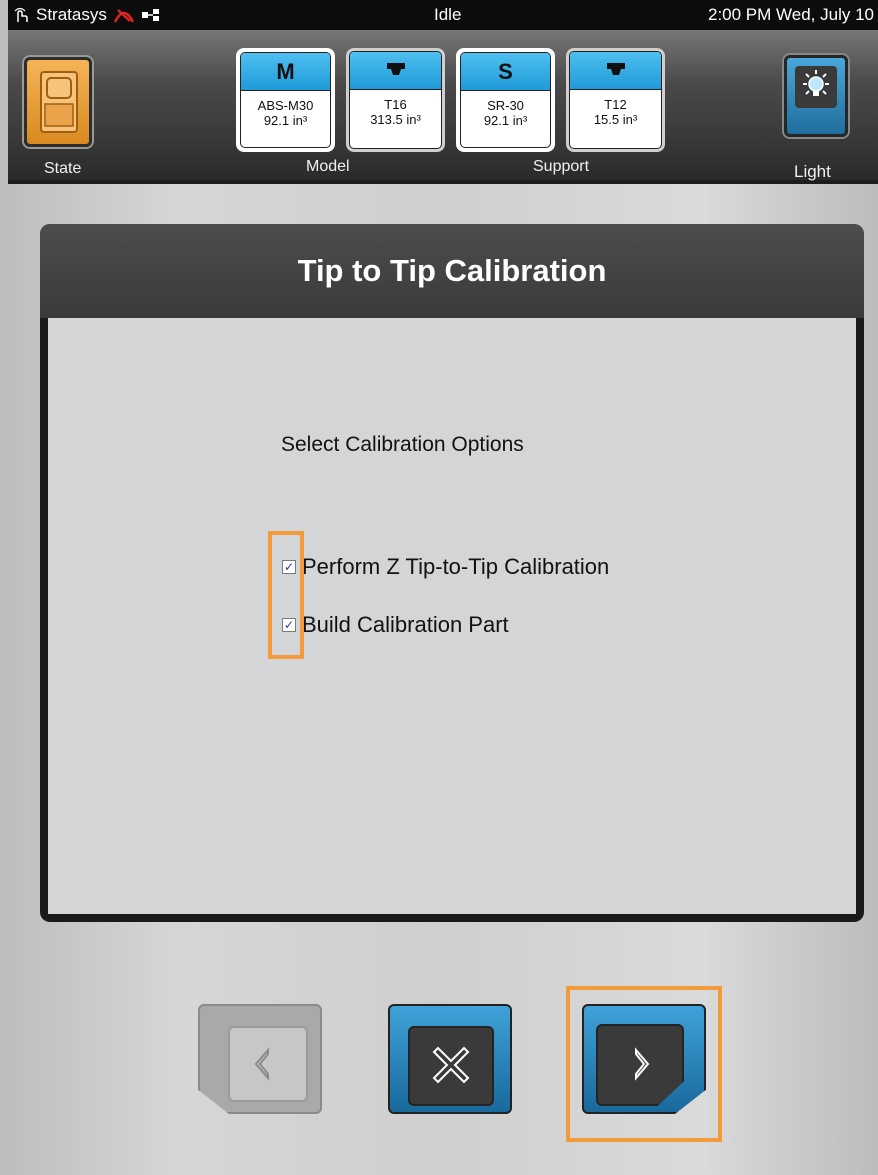 Image resolution: width=878 pixels, height=1175 pixels. I want to click on tip-name: T16, so click(395, 104).